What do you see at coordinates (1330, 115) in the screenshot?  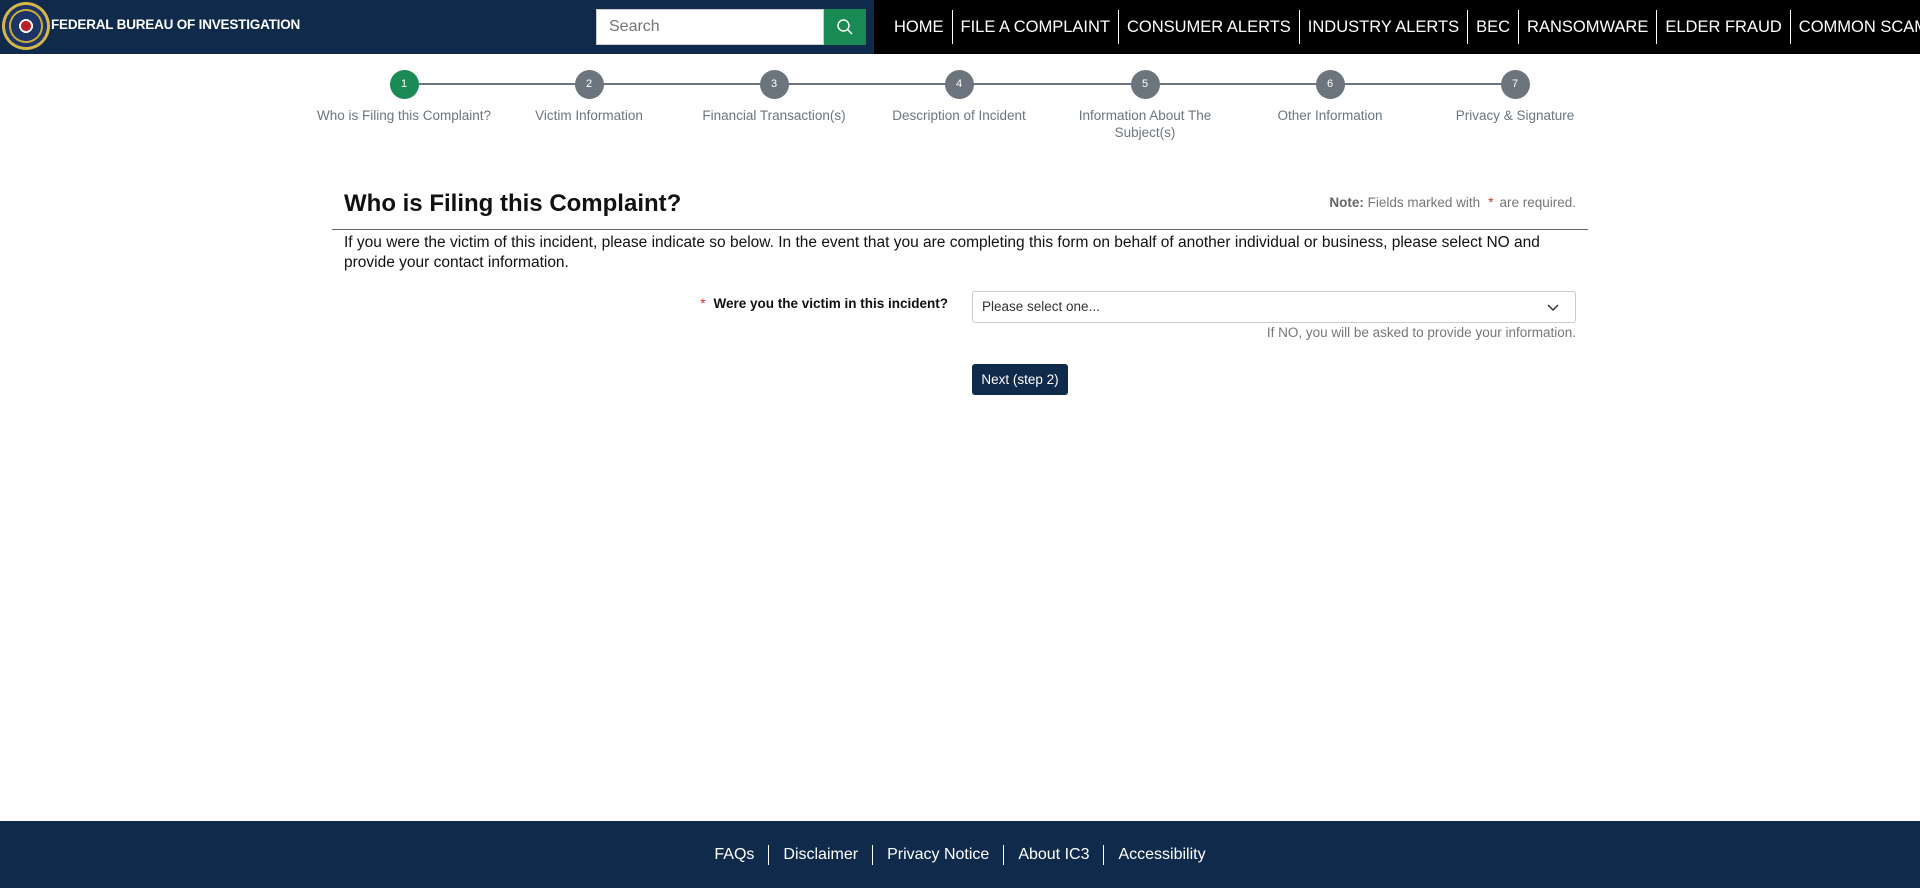 I see `step-label: Other Information` at bounding box center [1330, 115].